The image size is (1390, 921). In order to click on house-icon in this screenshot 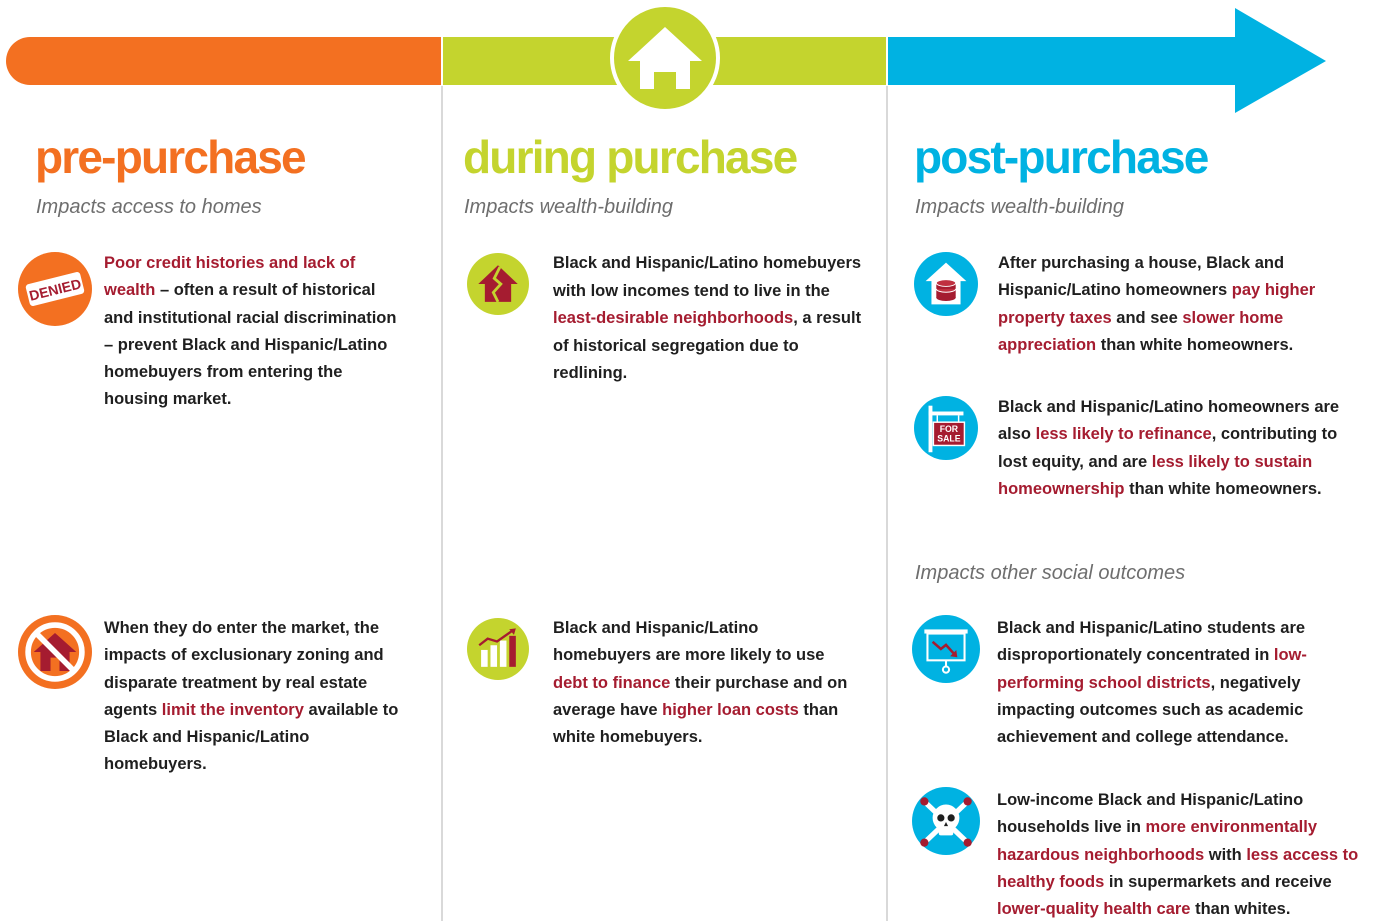, I will do `click(665, 58)`.